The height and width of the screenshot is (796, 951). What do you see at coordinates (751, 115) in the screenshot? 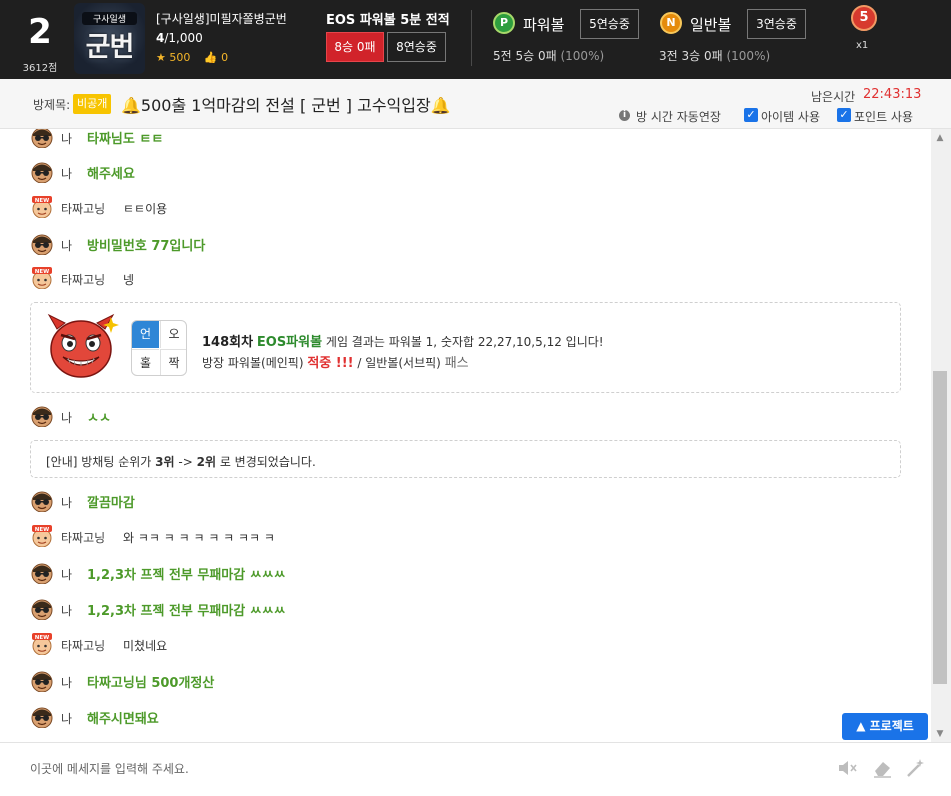
I see `item-use-checkbox: ✓` at bounding box center [751, 115].